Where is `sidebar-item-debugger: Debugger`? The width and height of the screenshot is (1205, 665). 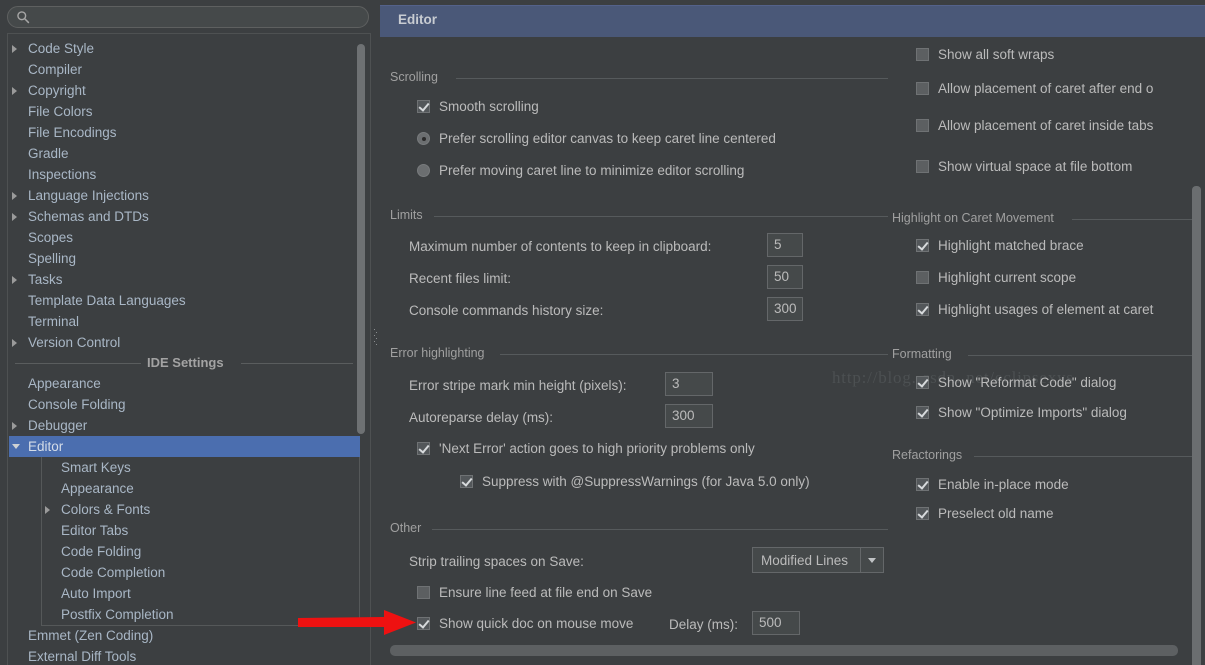
sidebar-item-debugger: Debugger is located at coordinates (184, 425).